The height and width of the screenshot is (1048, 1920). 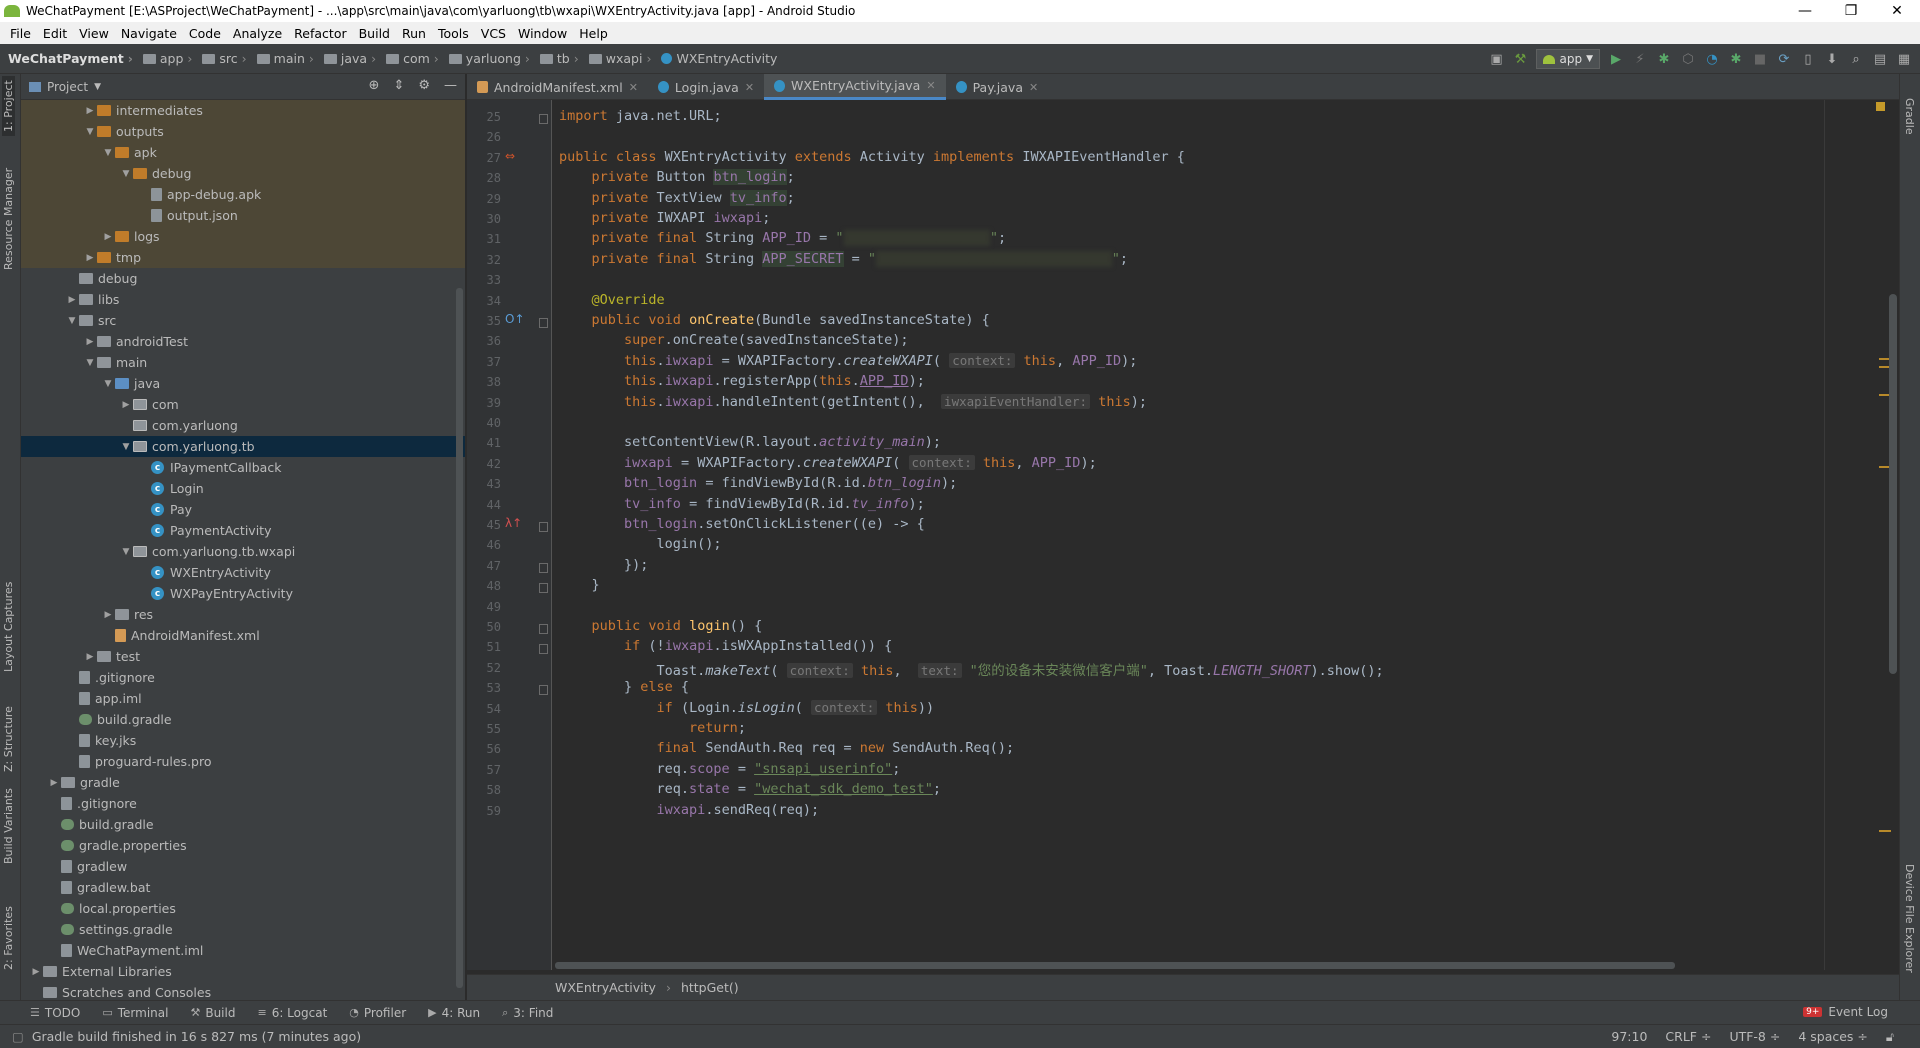 What do you see at coordinates (243, 194) in the screenshot?
I see `tree-item: app-debug.apk` at bounding box center [243, 194].